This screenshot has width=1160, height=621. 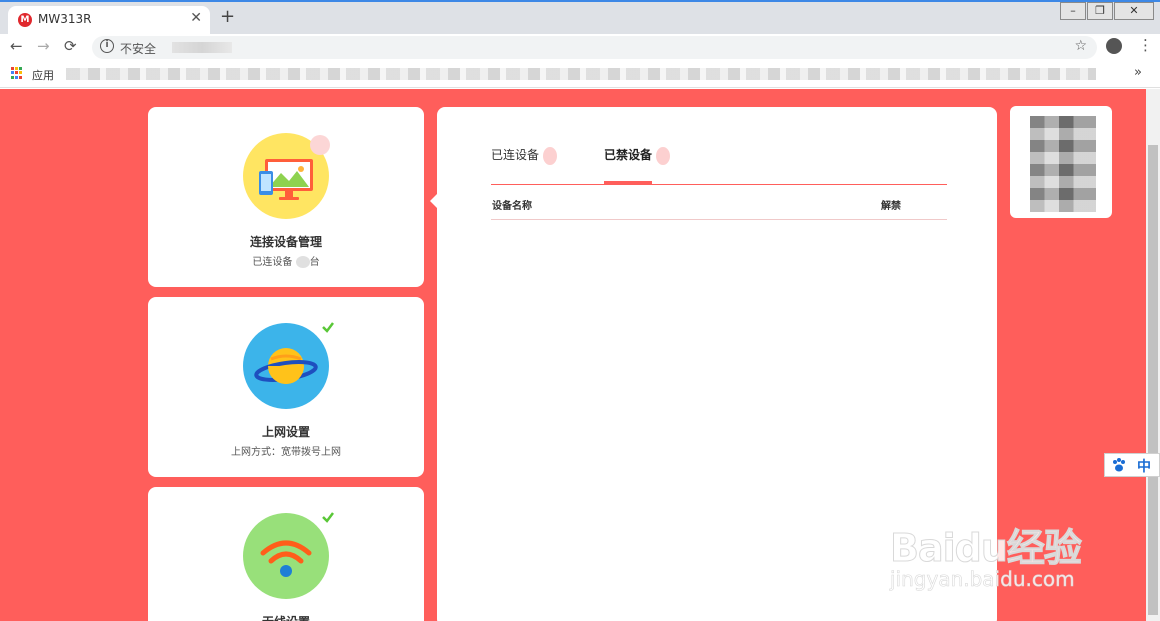 What do you see at coordinates (1100, 11) in the screenshot?
I see `maximize-button: ❐` at bounding box center [1100, 11].